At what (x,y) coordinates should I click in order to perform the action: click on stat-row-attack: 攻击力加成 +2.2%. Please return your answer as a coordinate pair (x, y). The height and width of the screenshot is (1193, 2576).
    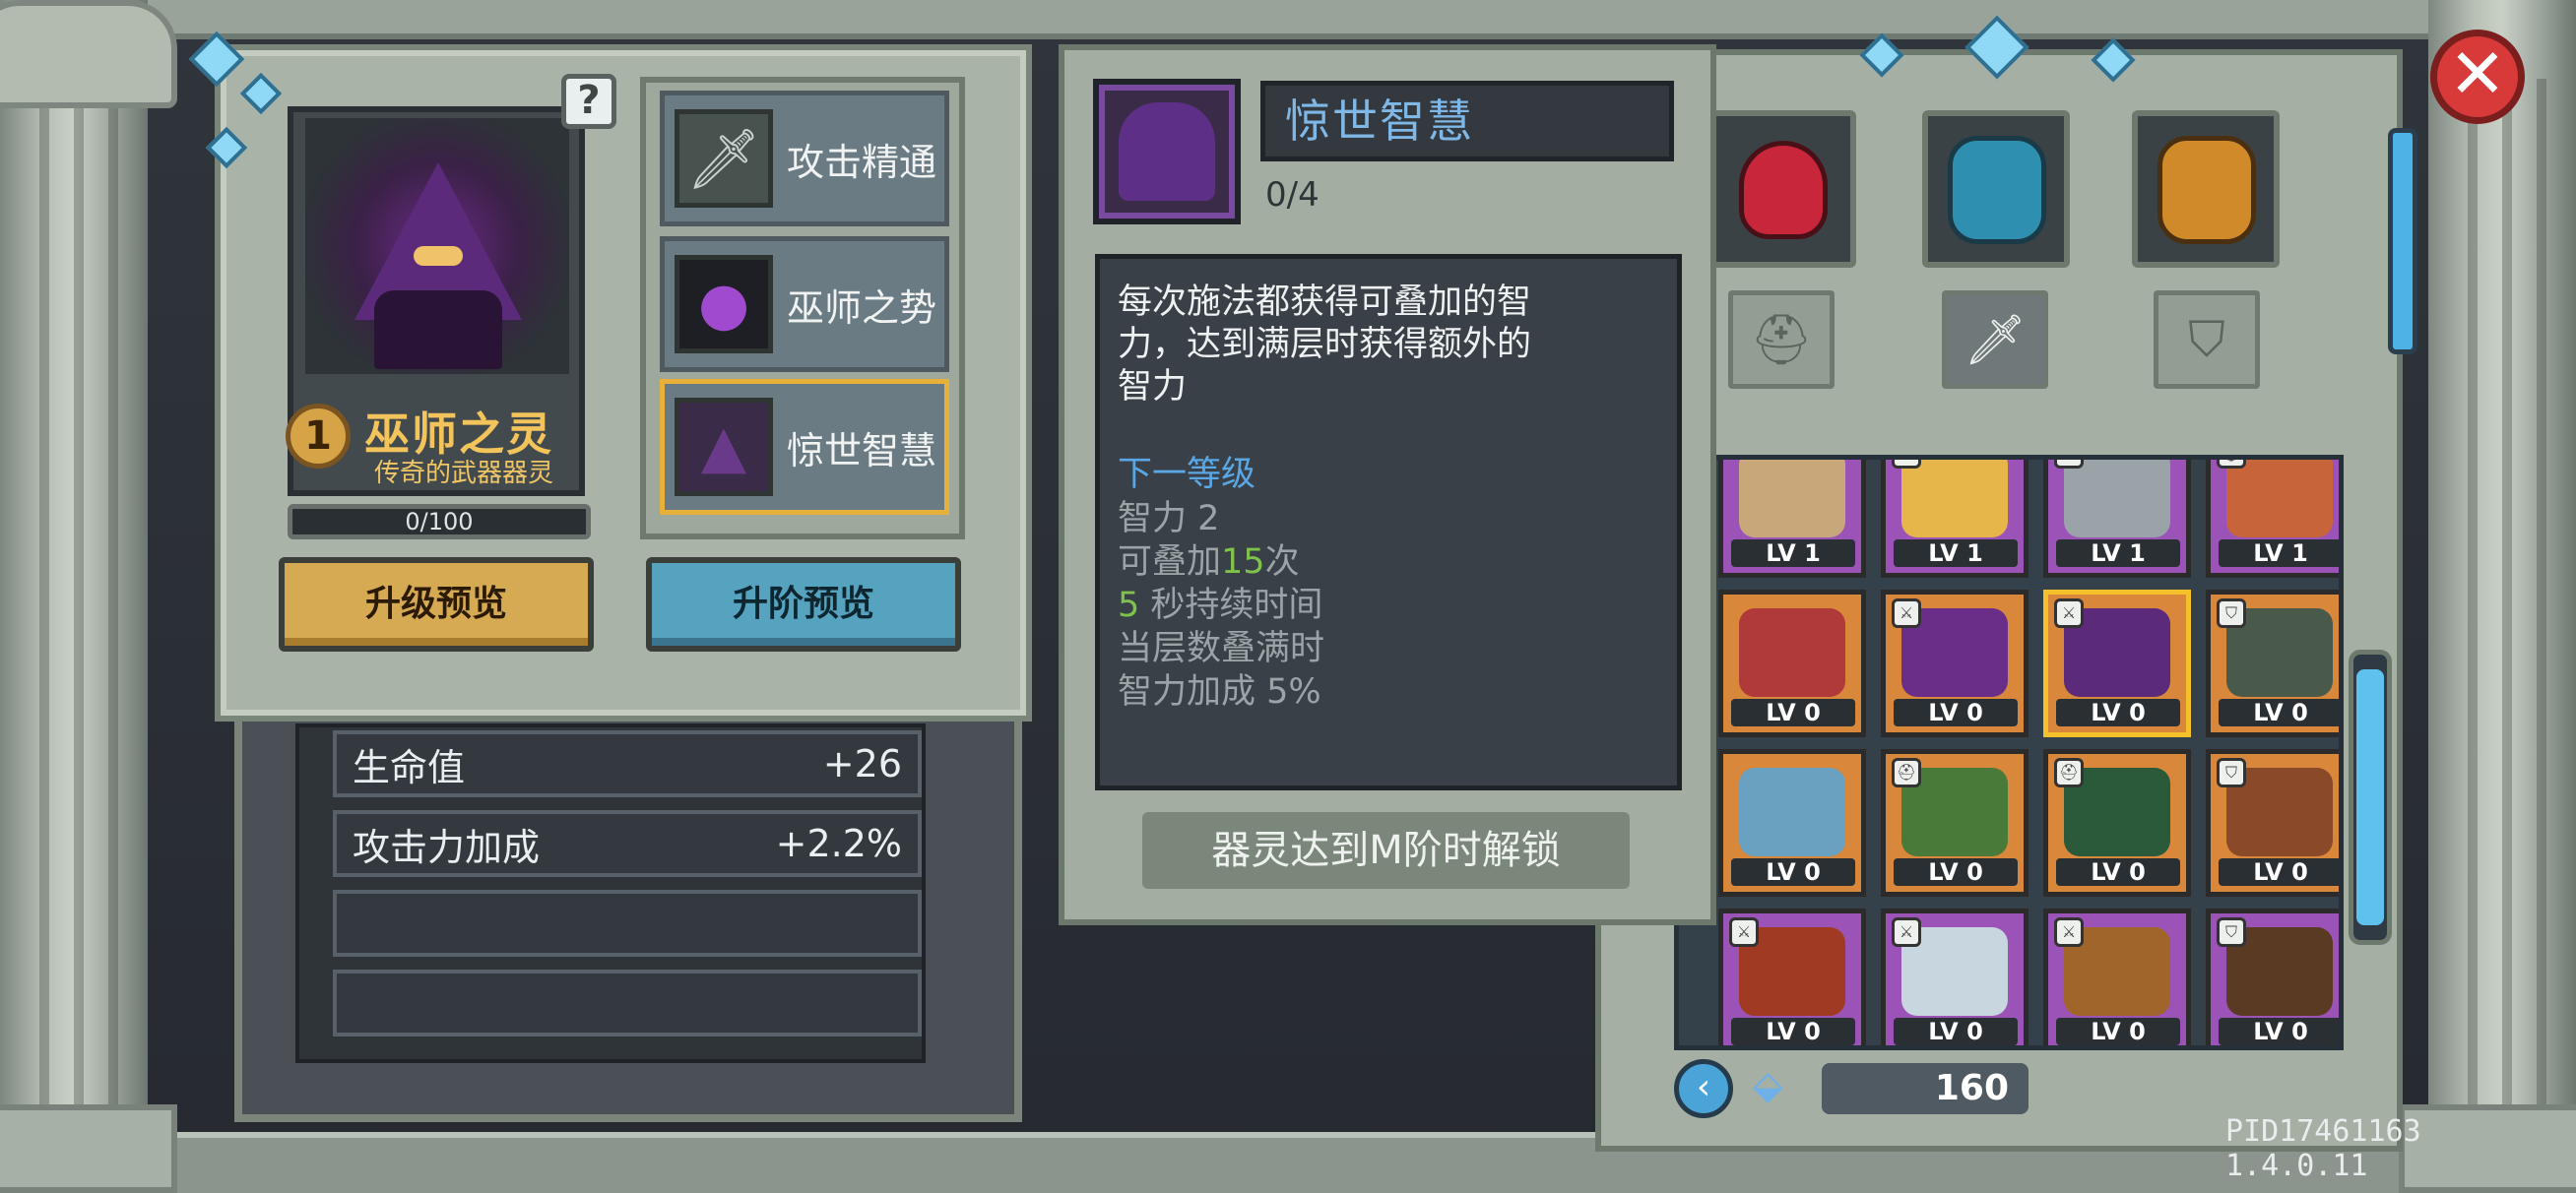
    Looking at the image, I should click on (627, 843).